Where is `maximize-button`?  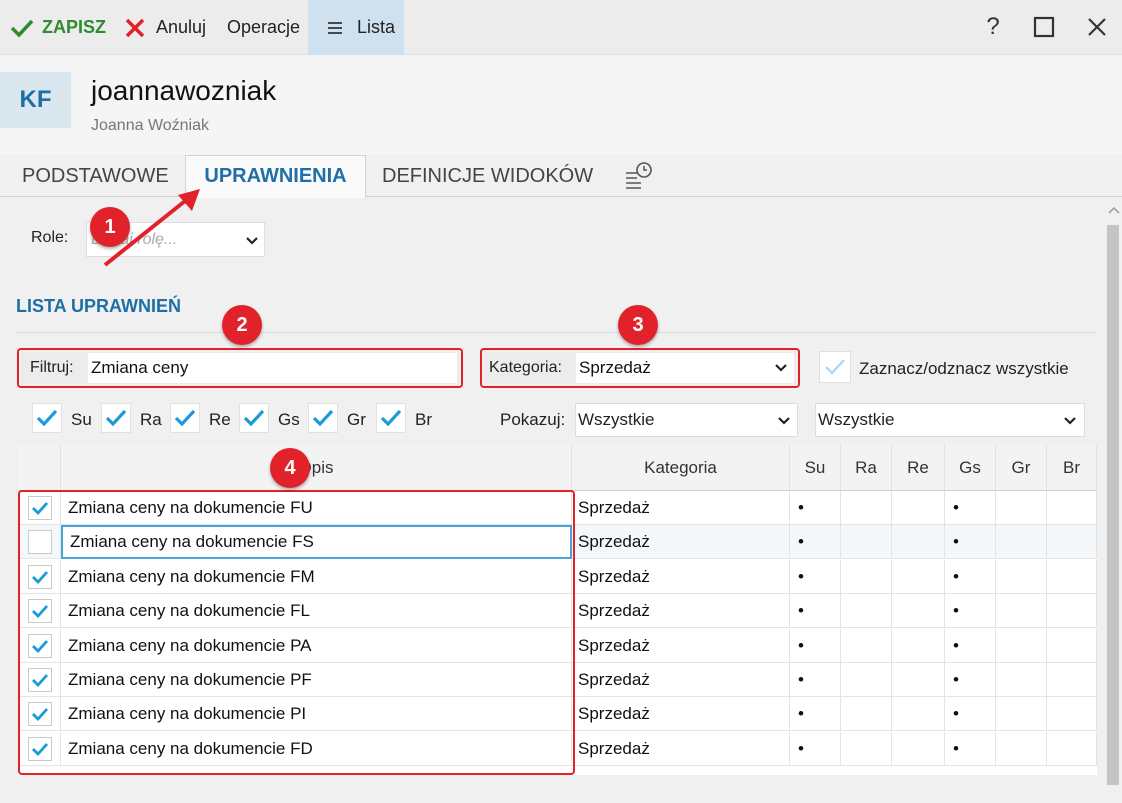 maximize-button is located at coordinates (1044, 27).